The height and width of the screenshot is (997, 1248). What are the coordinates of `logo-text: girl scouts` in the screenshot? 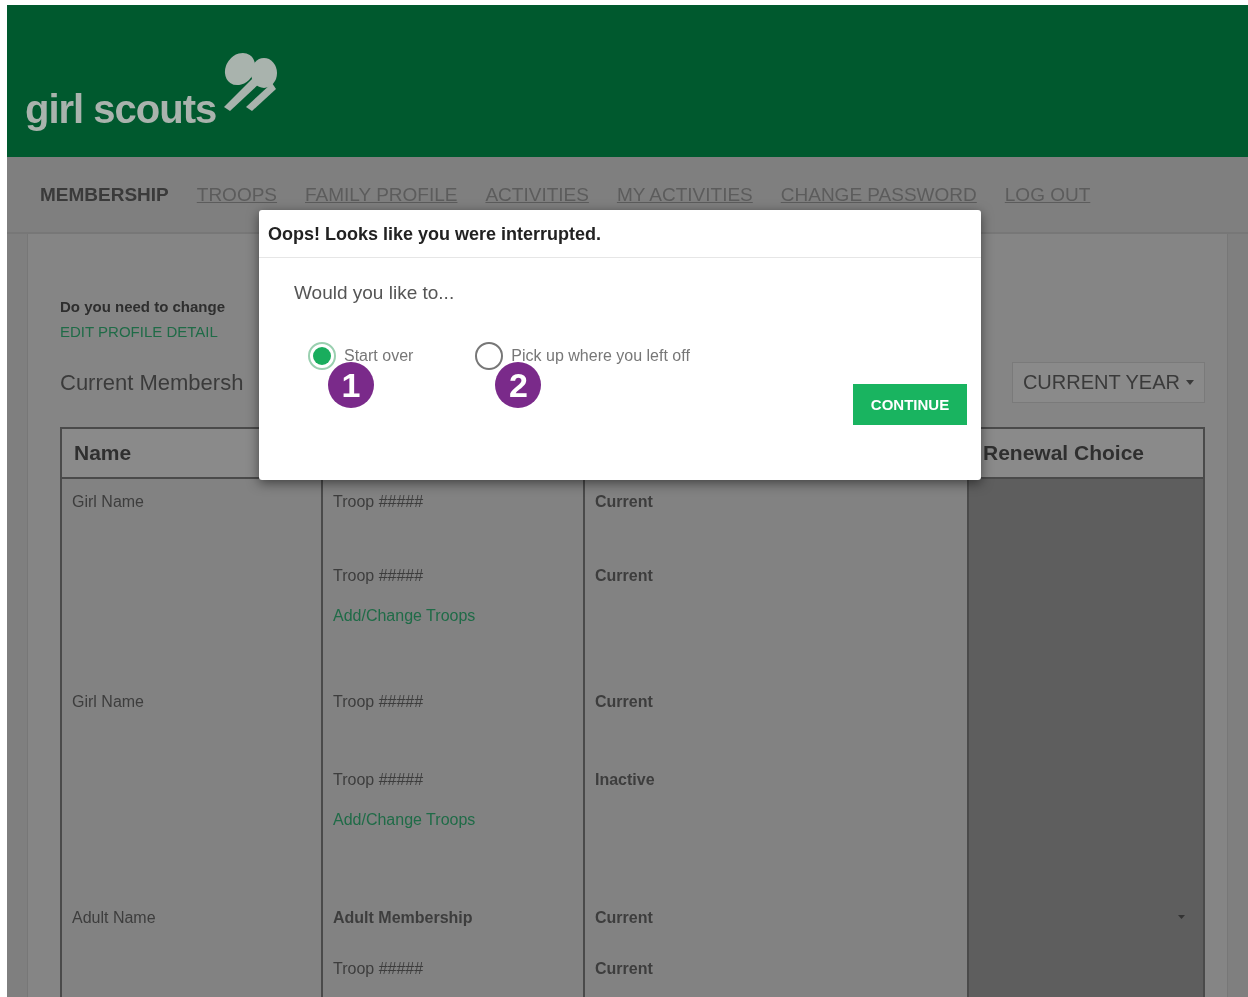 It's located at (121, 109).